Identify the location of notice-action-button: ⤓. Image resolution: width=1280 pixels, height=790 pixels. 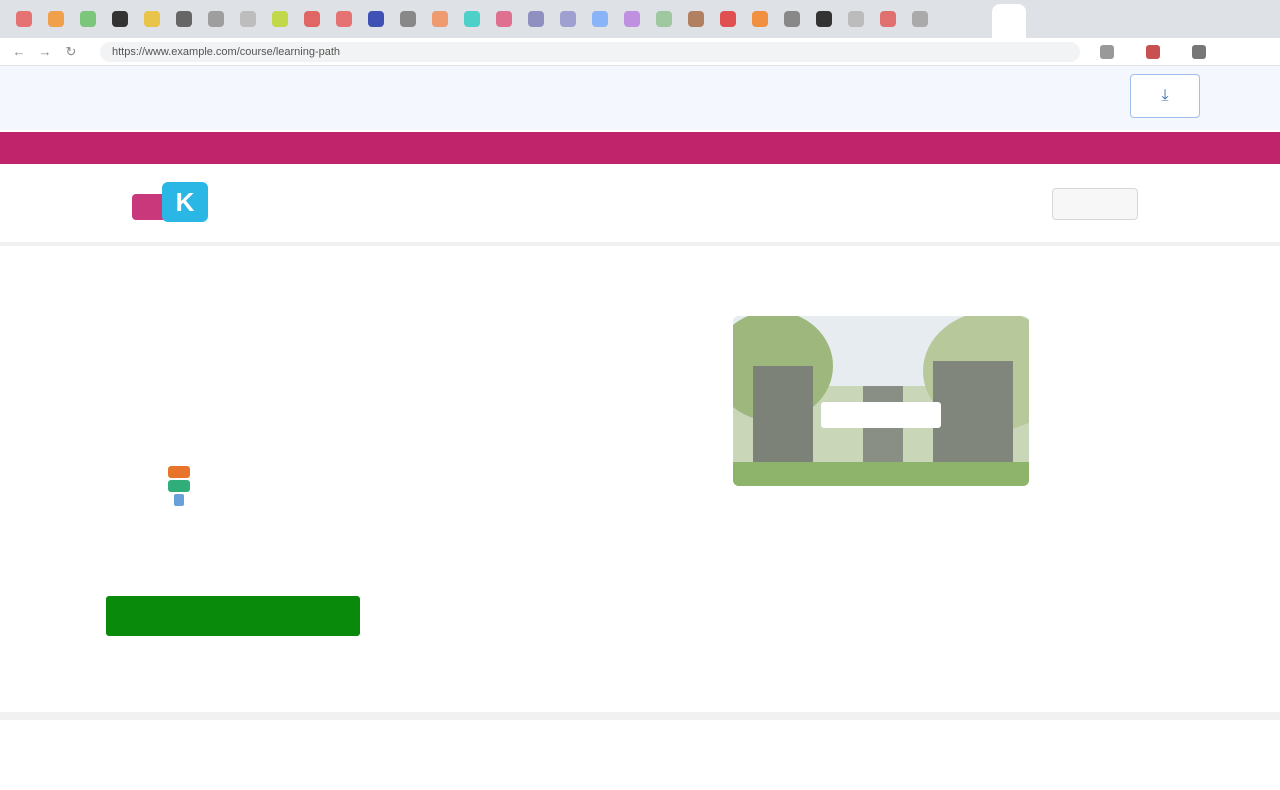
(1165, 96).